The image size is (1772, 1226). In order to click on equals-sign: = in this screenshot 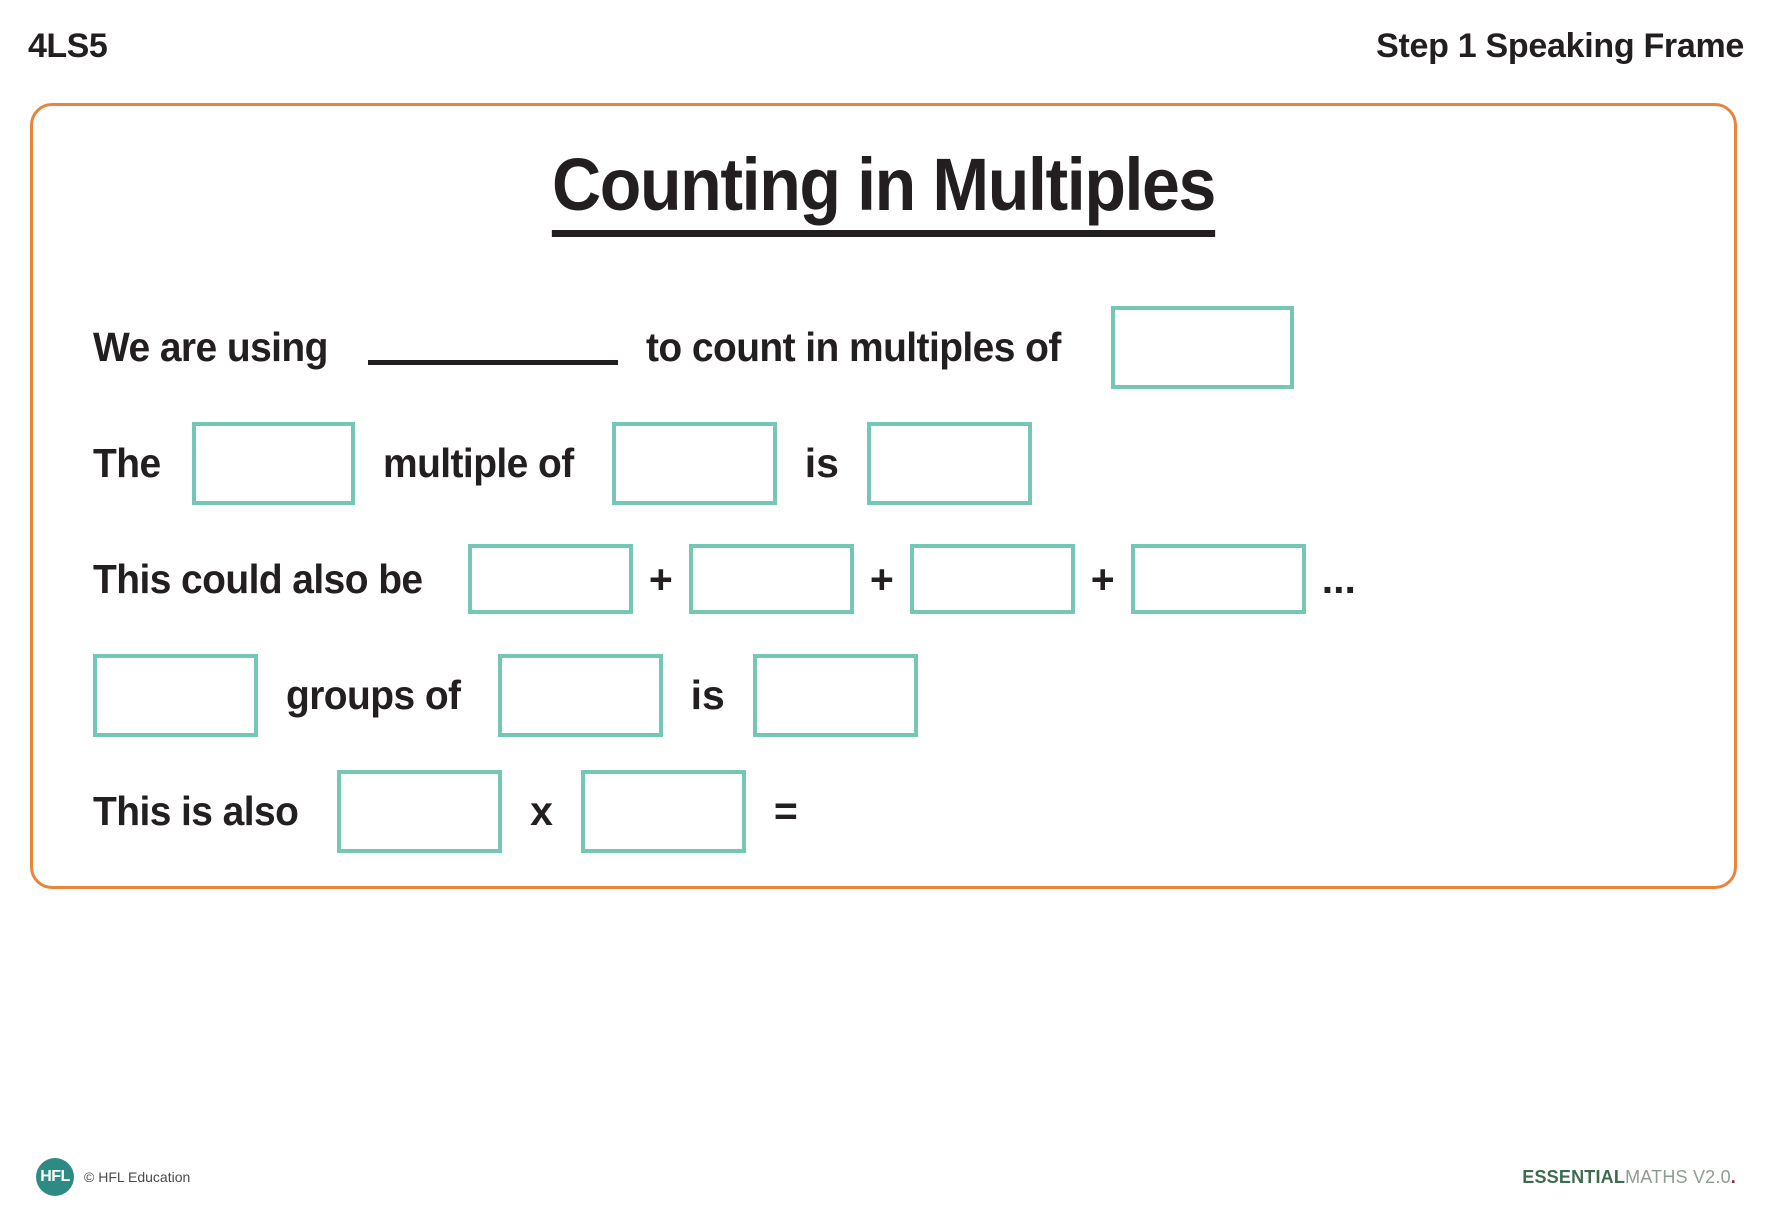, I will do `click(785, 810)`.